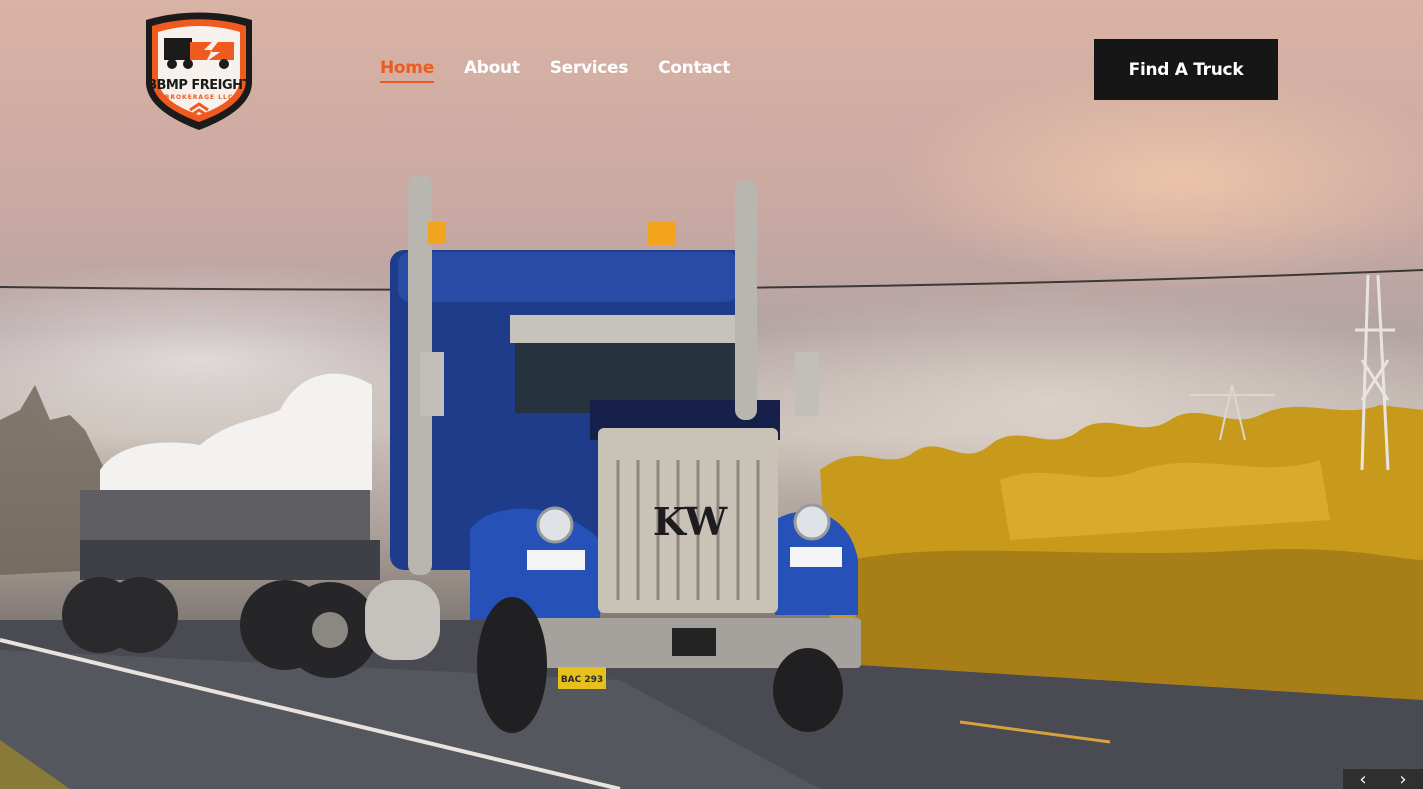 The width and height of the screenshot is (1423, 789). Describe the element at coordinates (662, 234) in the screenshot. I see `amber-light-right` at that location.